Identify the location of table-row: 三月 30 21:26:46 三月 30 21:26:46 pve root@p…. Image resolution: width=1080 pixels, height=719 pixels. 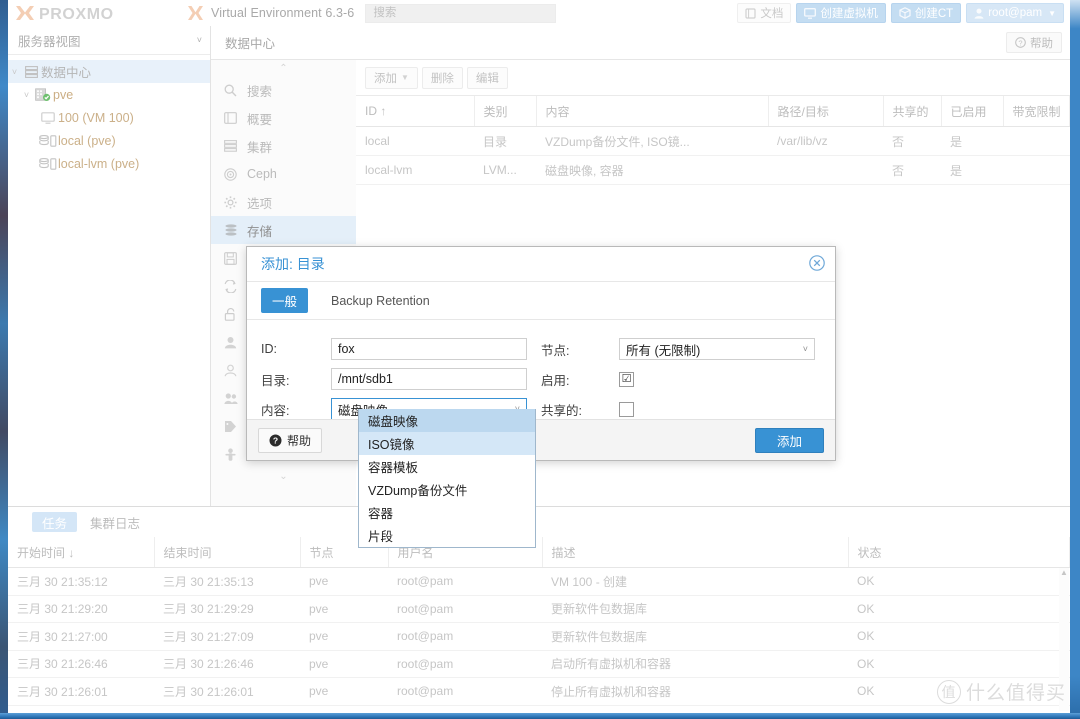
(539, 664).